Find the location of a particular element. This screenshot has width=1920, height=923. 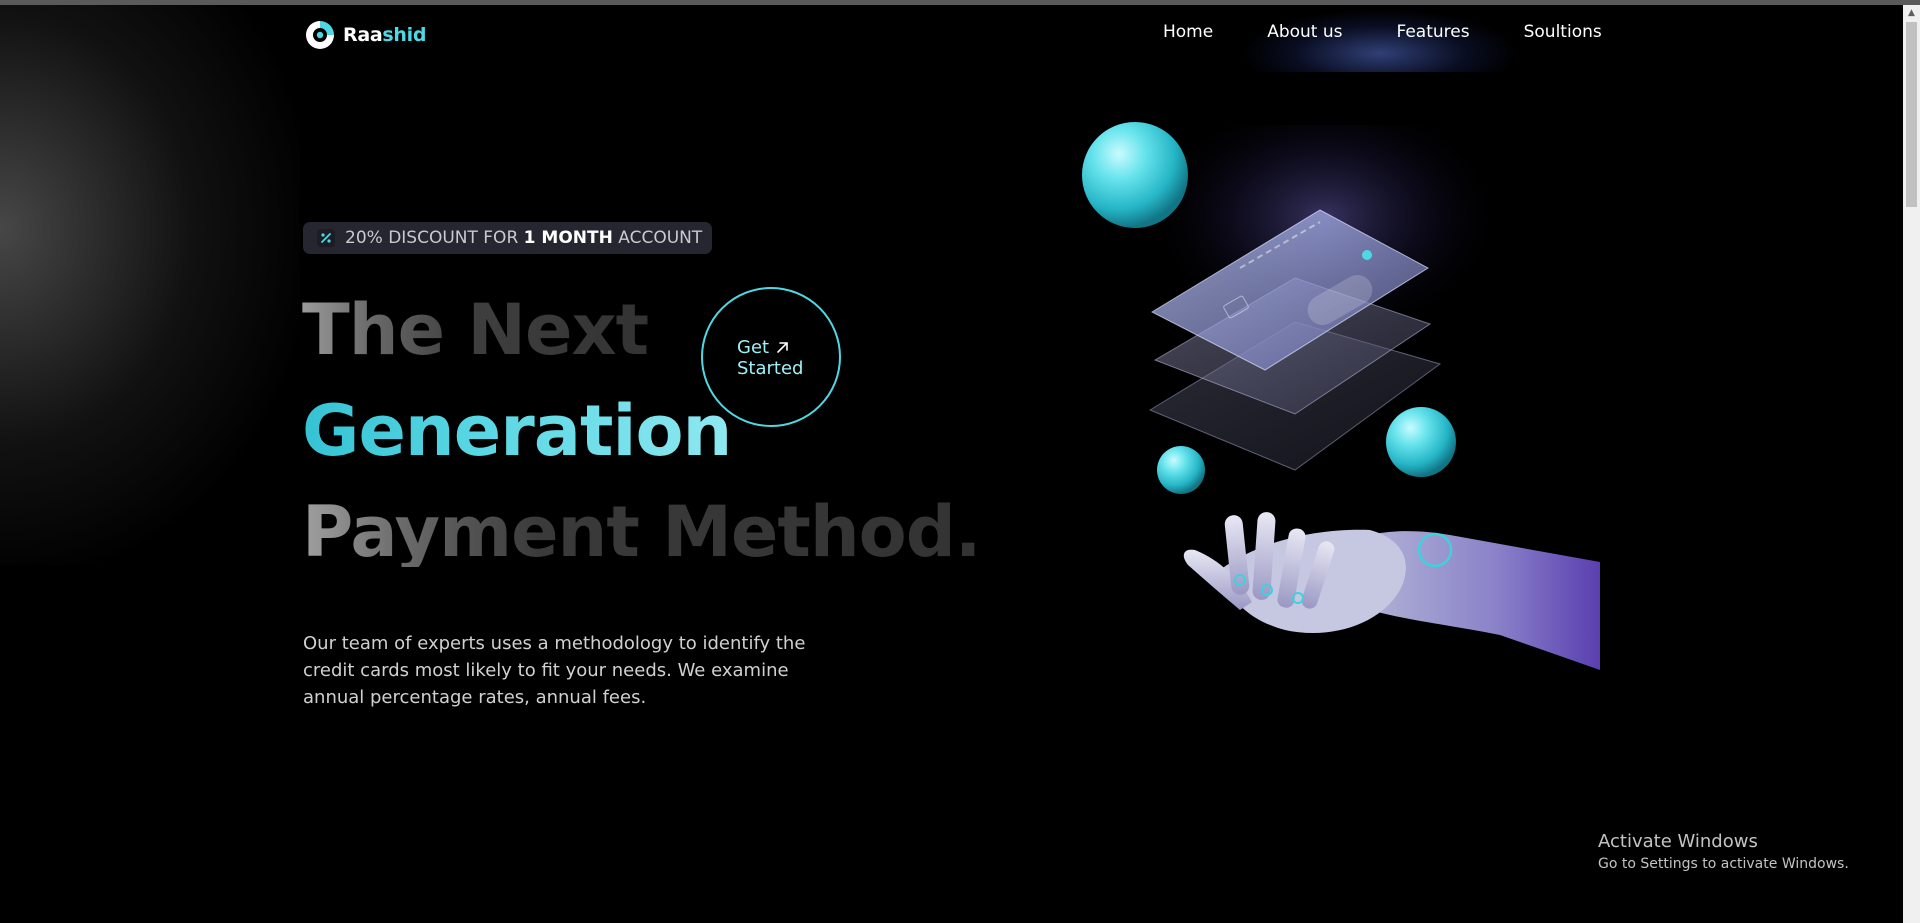

nav-item-about-us: About us is located at coordinates (1304, 32).